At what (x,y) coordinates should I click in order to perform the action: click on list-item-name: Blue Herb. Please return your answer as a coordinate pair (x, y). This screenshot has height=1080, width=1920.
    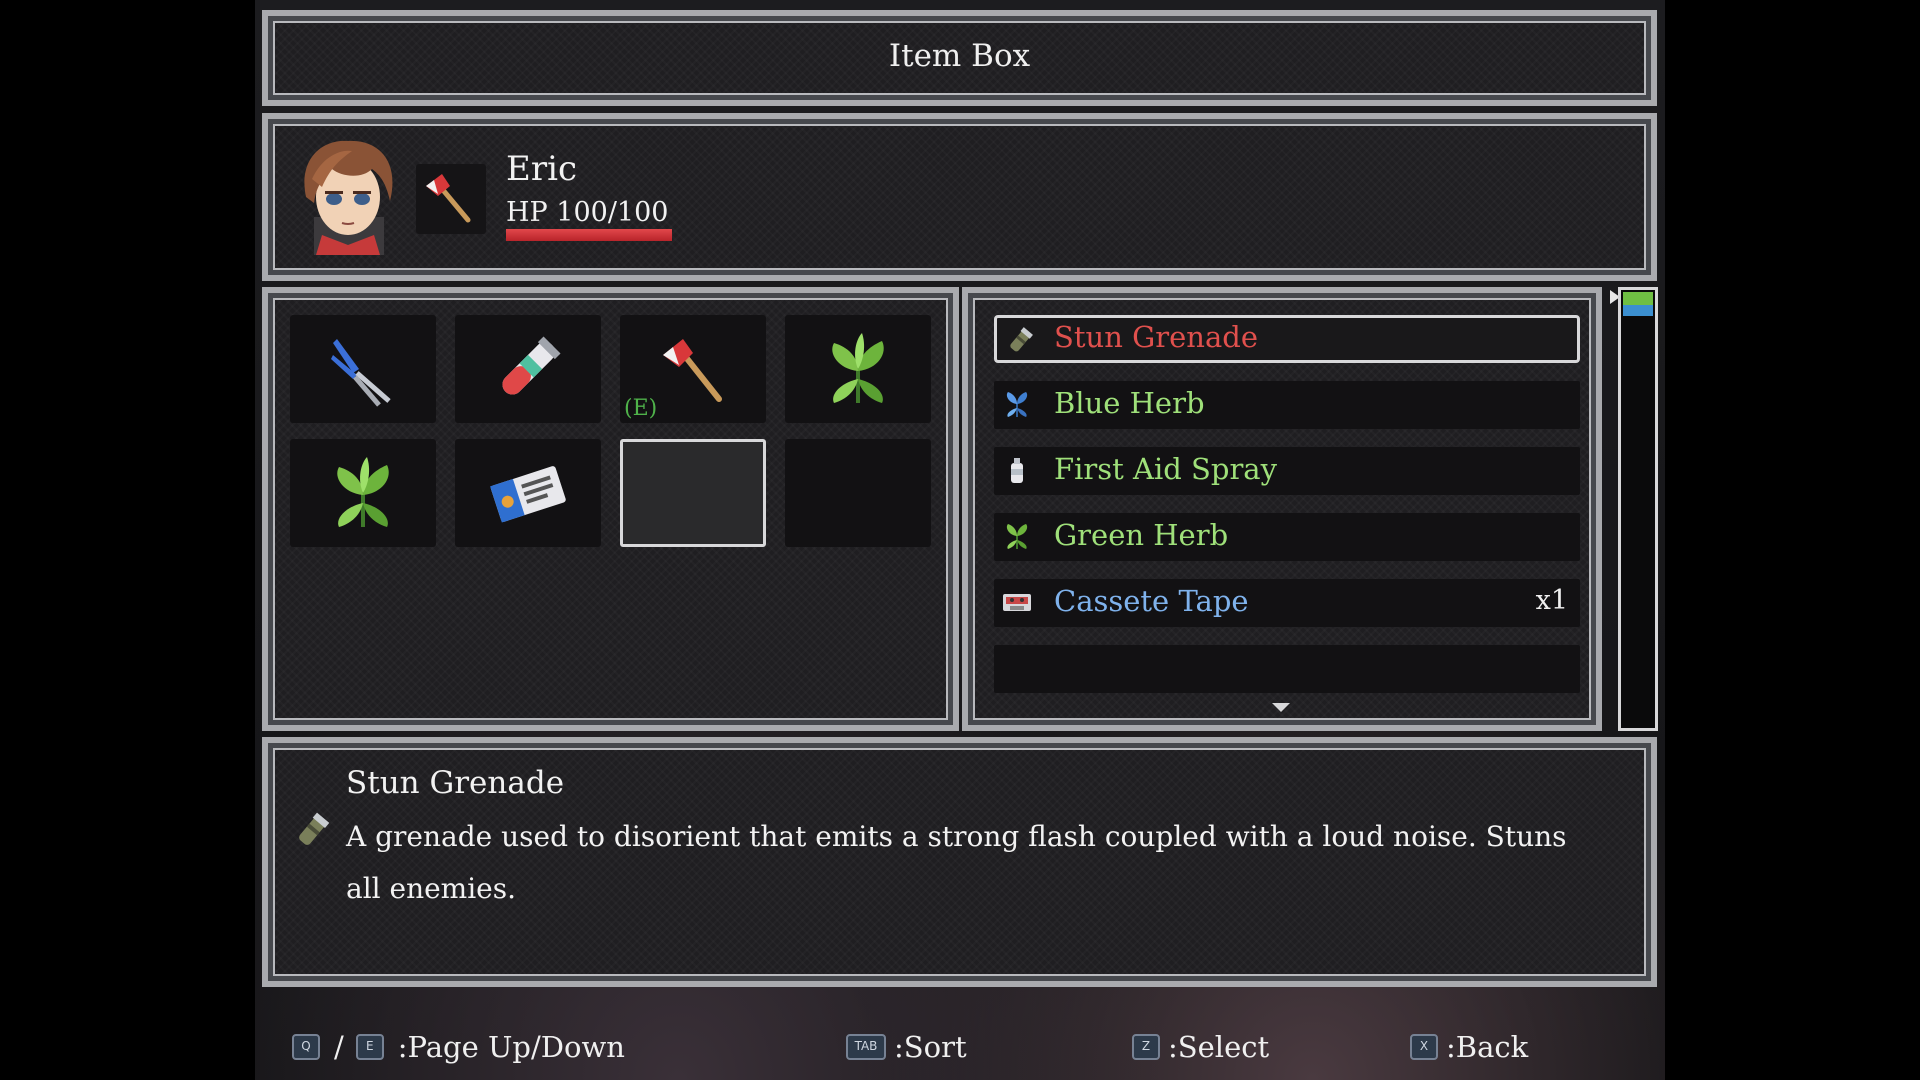
    Looking at the image, I should click on (1129, 403).